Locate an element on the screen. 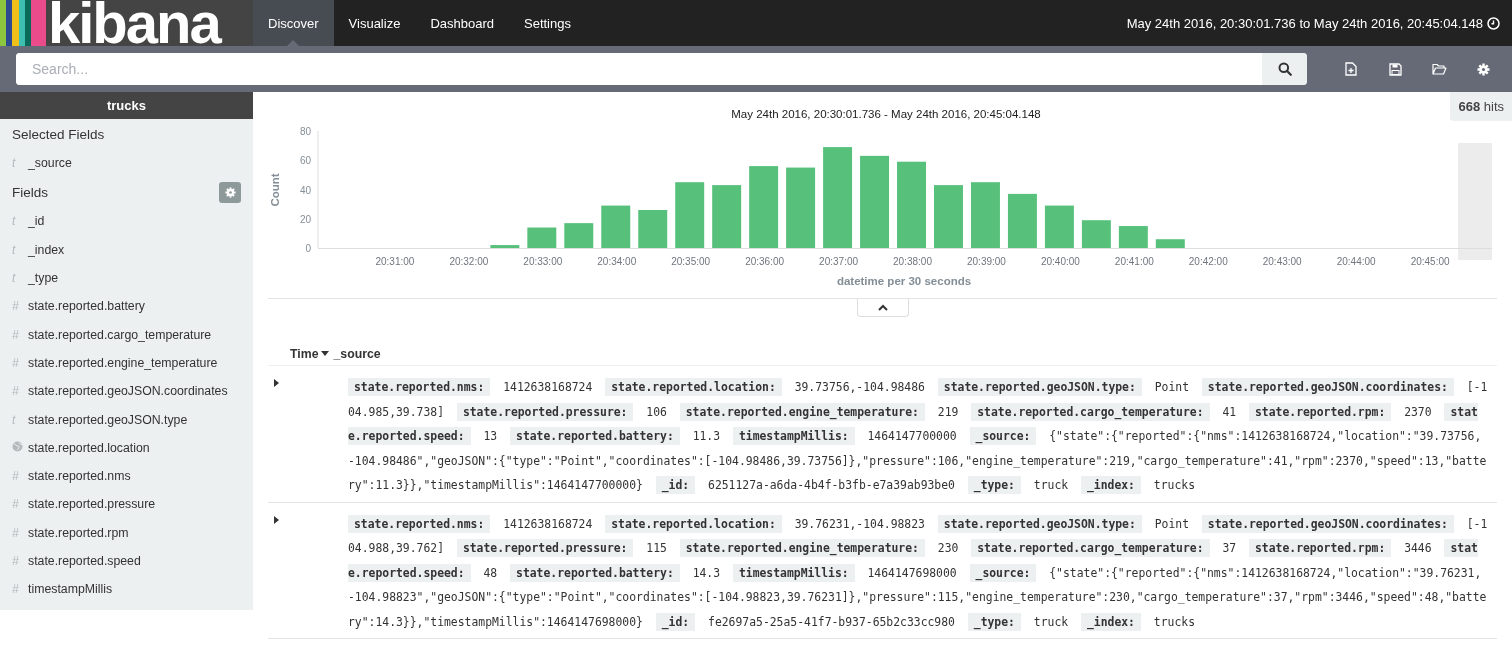 The height and width of the screenshot is (650, 1512). field-name: state.reported.rpm is located at coordinates (78, 532).